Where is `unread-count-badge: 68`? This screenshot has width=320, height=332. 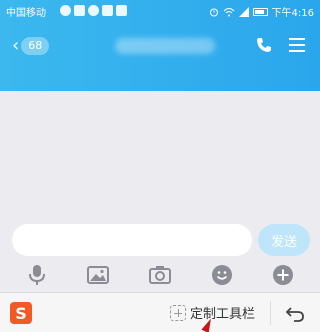
unread-count-badge: 68 is located at coordinates (35, 46).